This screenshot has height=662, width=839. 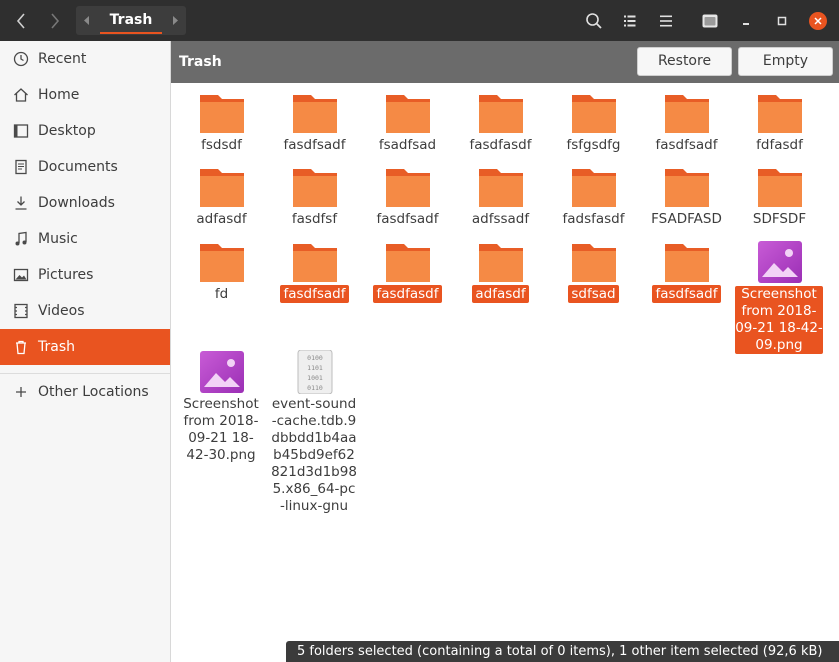 I want to click on desktop-icon, so click(x=21, y=131).